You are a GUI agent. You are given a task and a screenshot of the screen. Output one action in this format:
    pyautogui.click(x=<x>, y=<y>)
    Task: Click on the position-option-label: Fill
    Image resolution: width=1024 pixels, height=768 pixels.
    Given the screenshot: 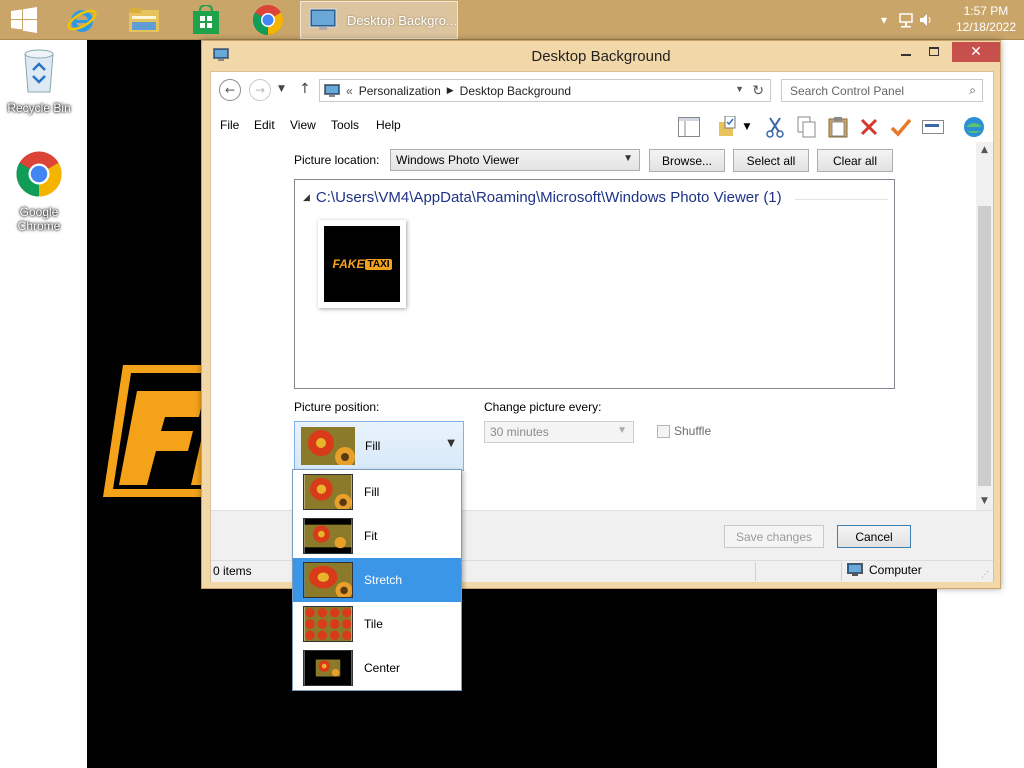 What is the action you would take?
    pyautogui.click(x=372, y=492)
    